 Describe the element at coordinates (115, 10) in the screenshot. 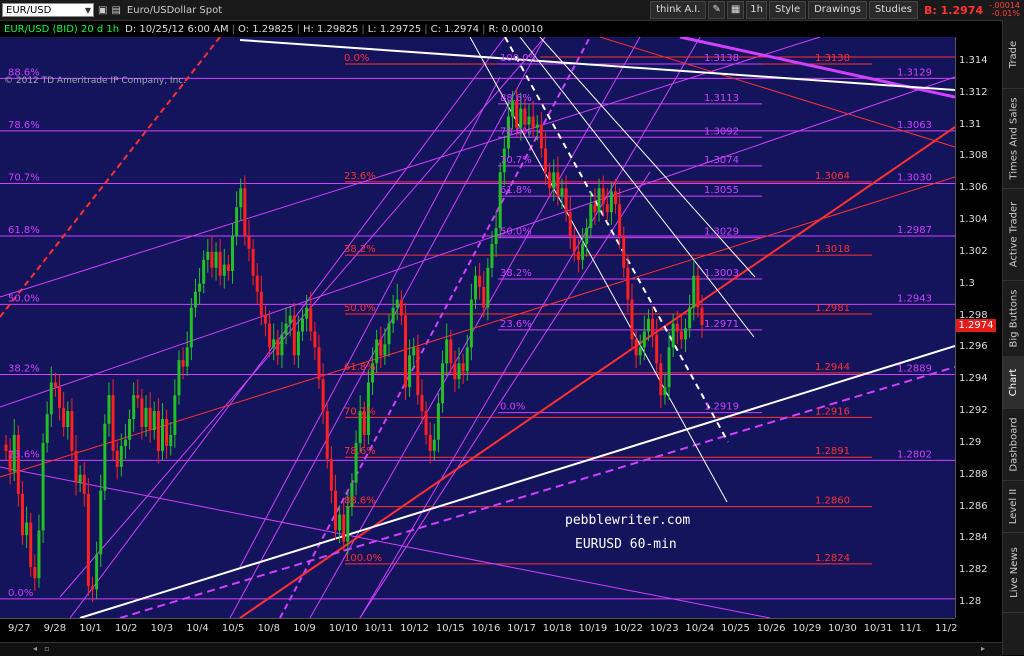

I see `note-icon: ▤` at that location.